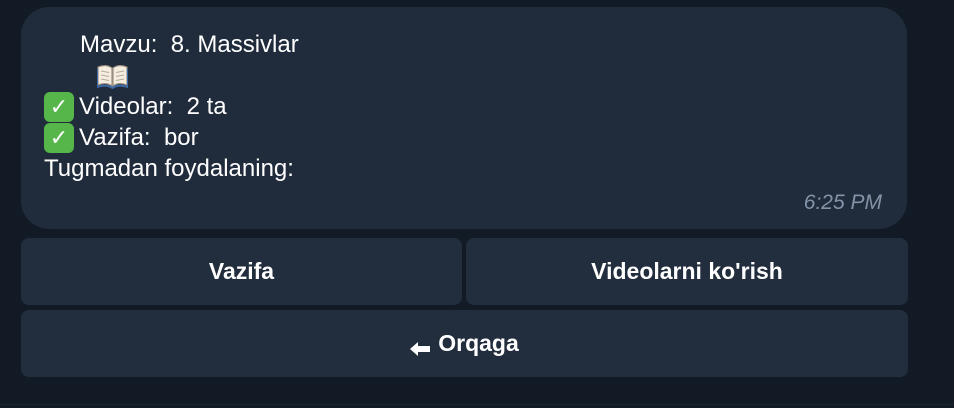 The height and width of the screenshot is (408, 954). I want to click on left-arrow-icon, so click(420, 346).